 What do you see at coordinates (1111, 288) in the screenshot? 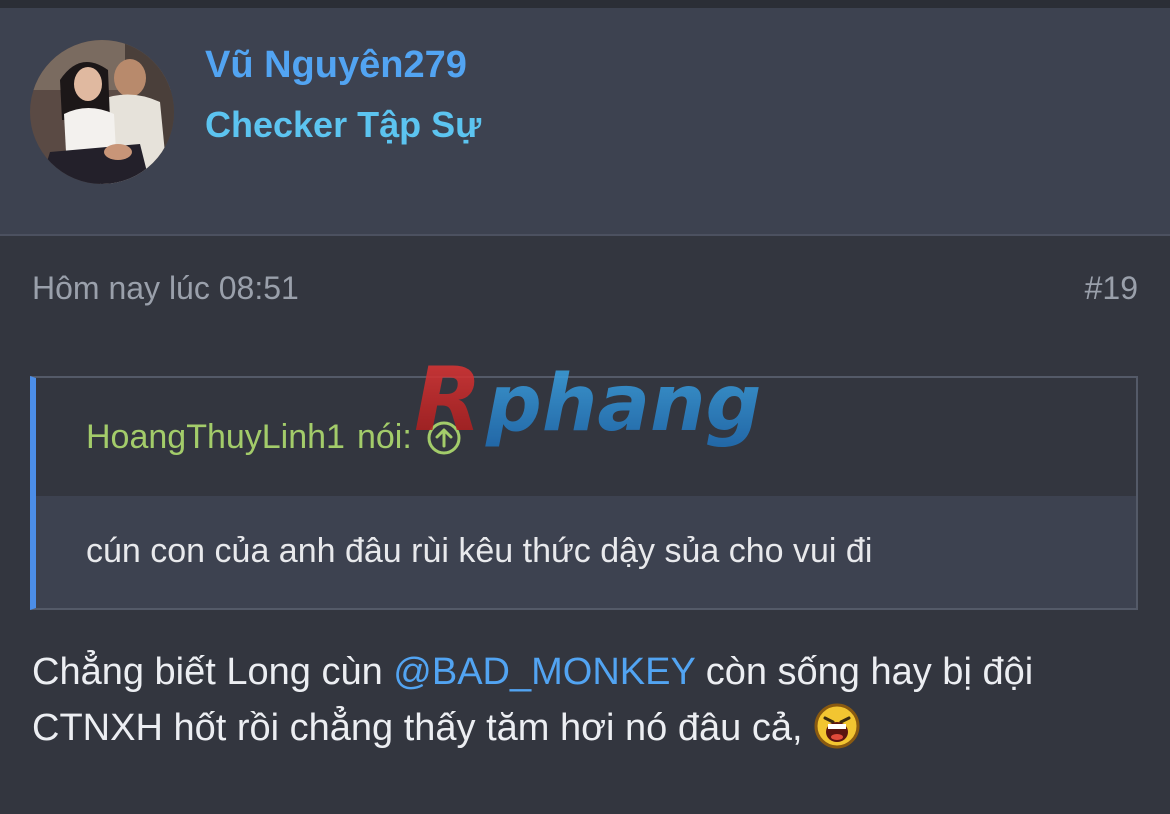
I see `post-number-link: #19` at bounding box center [1111, 288].